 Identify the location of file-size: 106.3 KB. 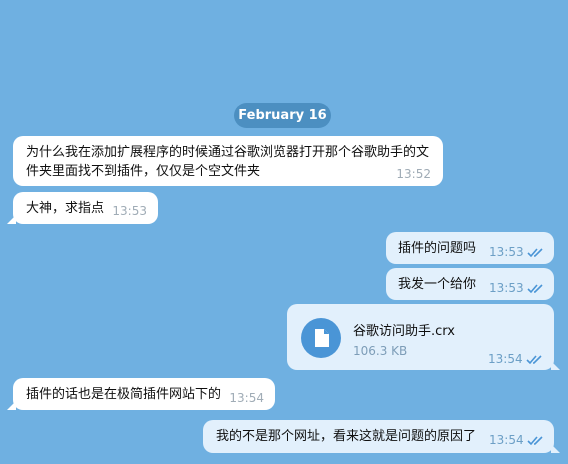
(380, 351).